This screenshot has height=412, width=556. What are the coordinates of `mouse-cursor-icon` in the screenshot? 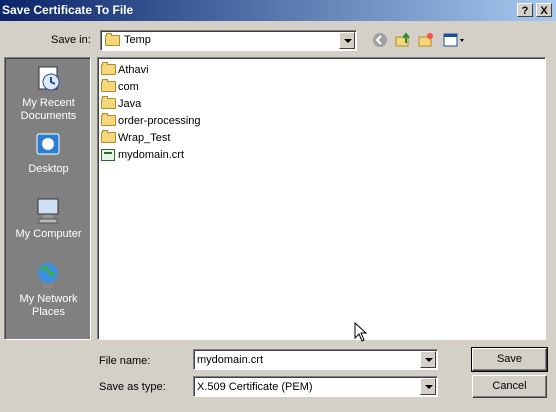 It's located at (361, 332).